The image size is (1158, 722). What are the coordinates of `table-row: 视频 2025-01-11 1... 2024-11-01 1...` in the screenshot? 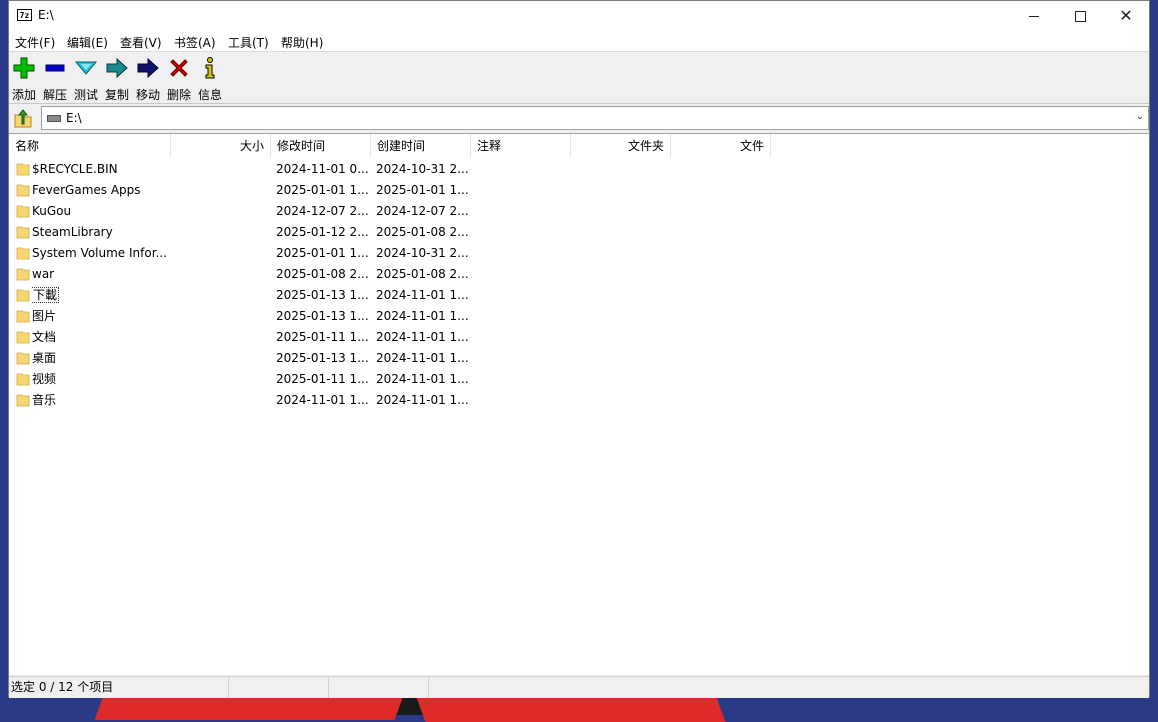 It's located at (579, 379).